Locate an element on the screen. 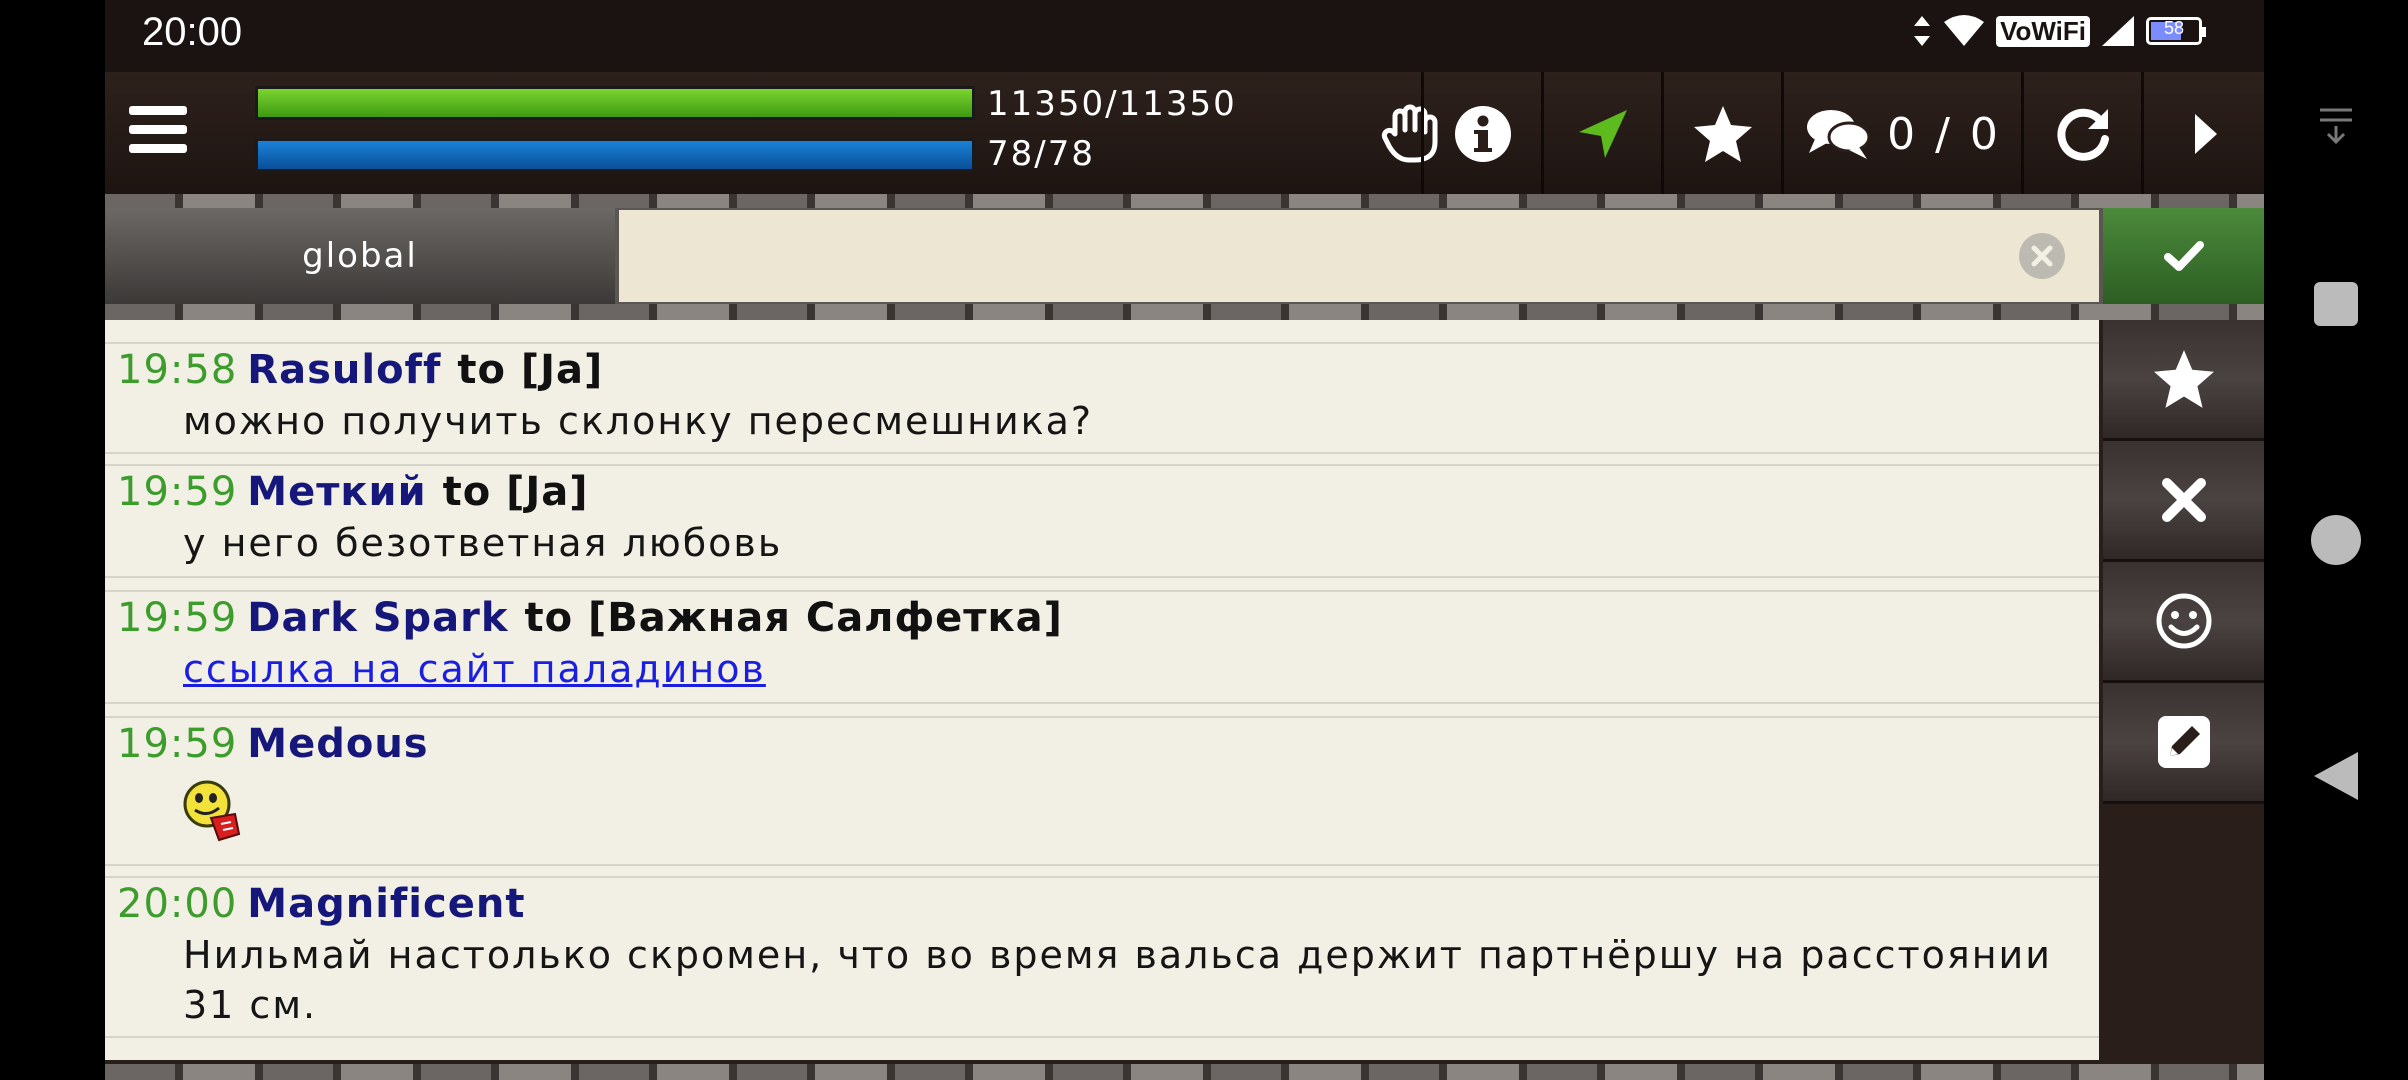 This screenshot has height=1080, width=2408. menu-icon is located at coordinates (158, 131).